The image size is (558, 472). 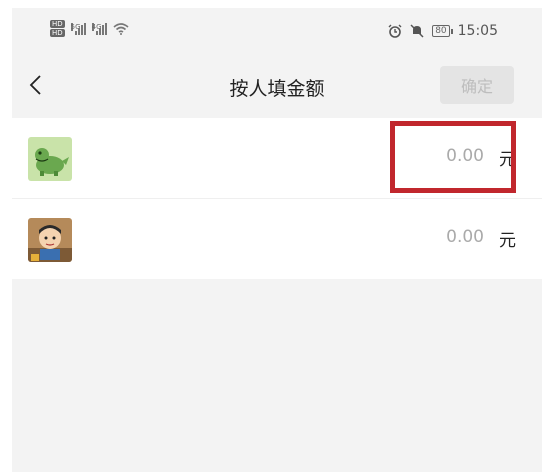 I want to click on wifi-icon, so click(x=121, y=28).